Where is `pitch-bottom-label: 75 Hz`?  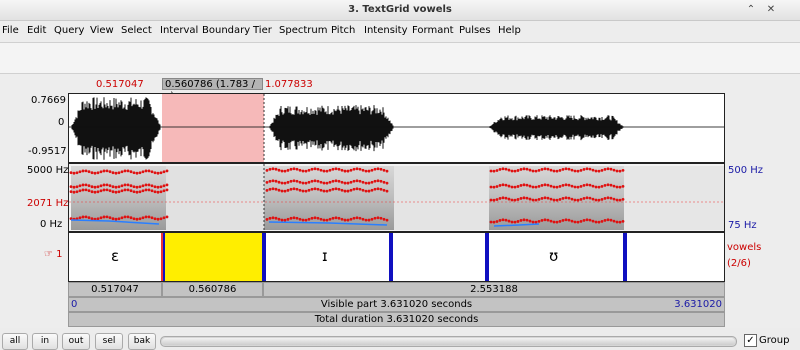 pitch-bottom-label: 75 Hz is located at coordinates (742, 225).